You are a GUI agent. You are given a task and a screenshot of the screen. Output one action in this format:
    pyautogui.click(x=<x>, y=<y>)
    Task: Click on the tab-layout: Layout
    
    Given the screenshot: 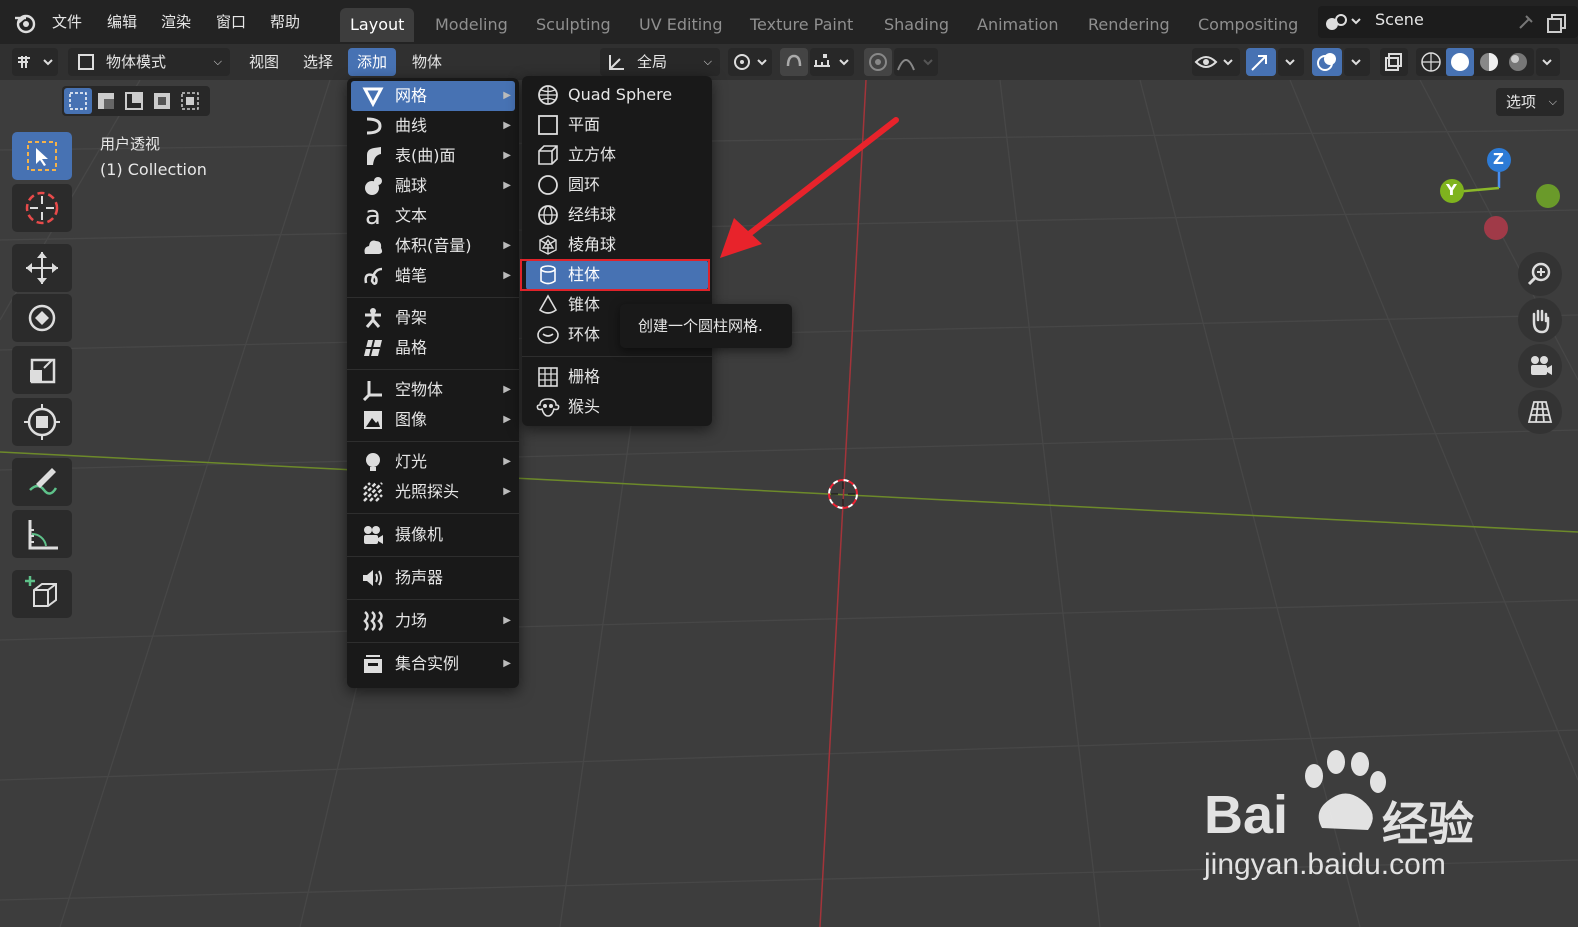 What is the action you would take?
    pyautogui.click(x=377, y=25)
    